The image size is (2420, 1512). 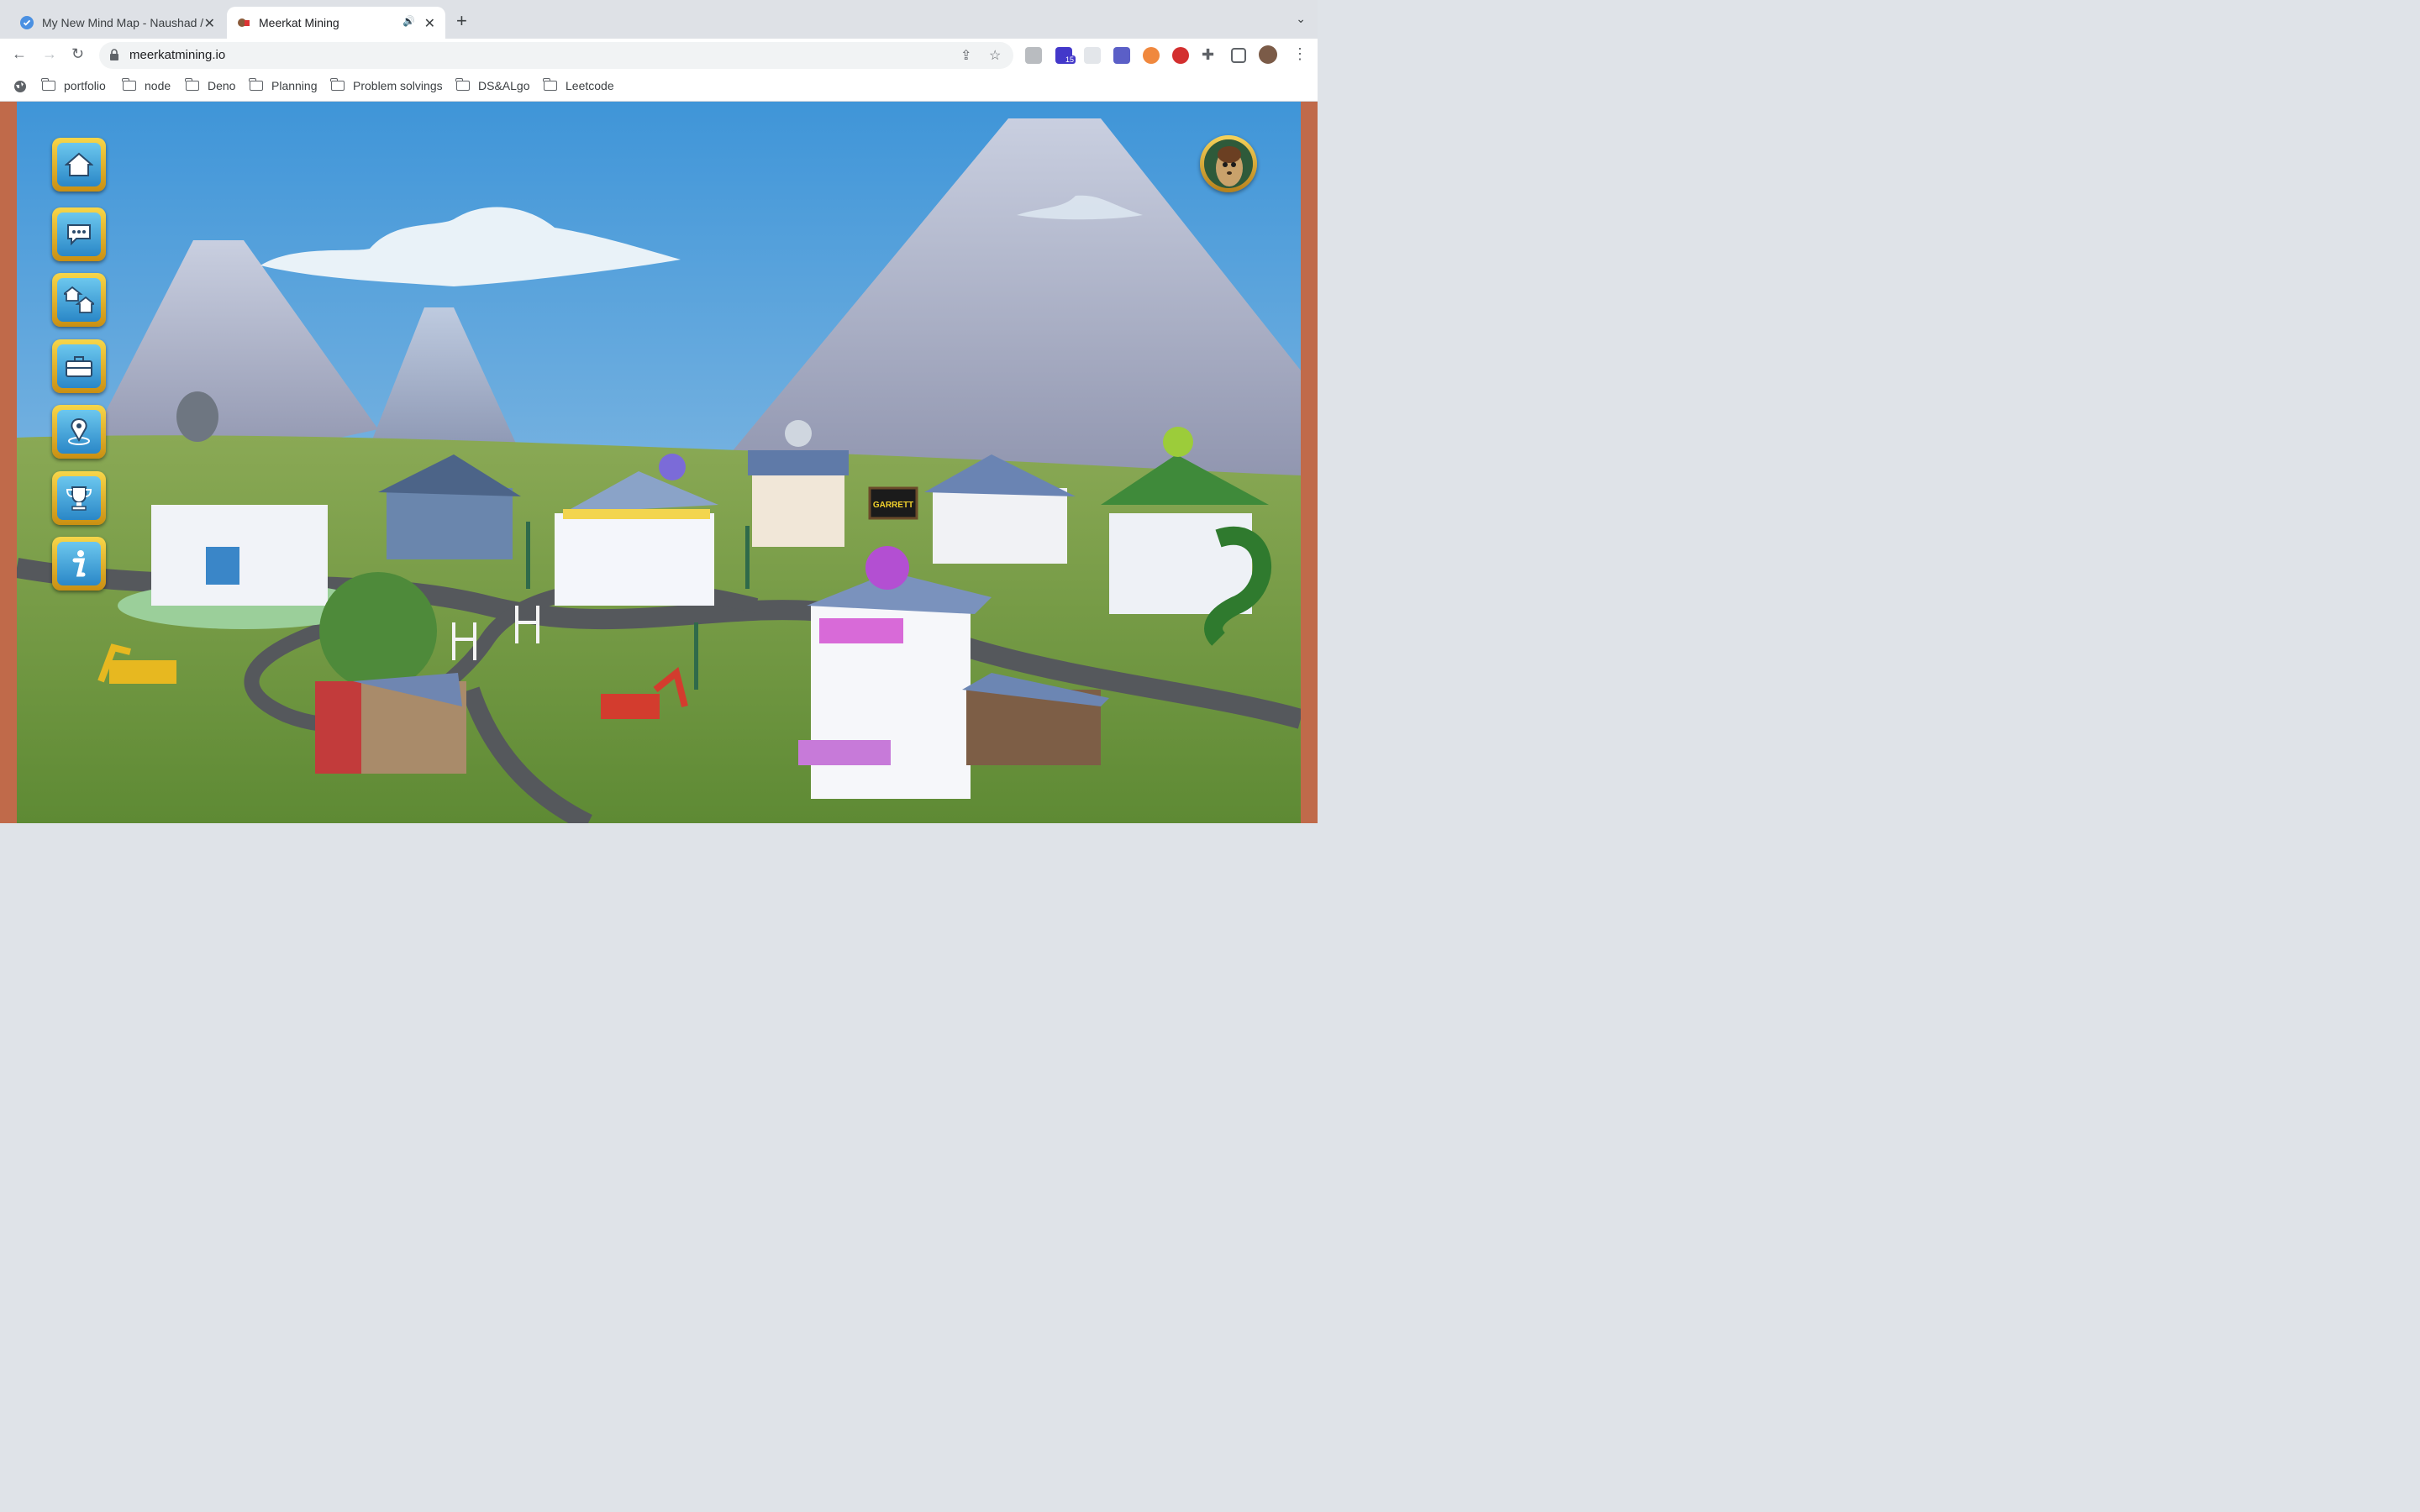 I want to click on share-icon: ⇪, so click(x=965, y=55).